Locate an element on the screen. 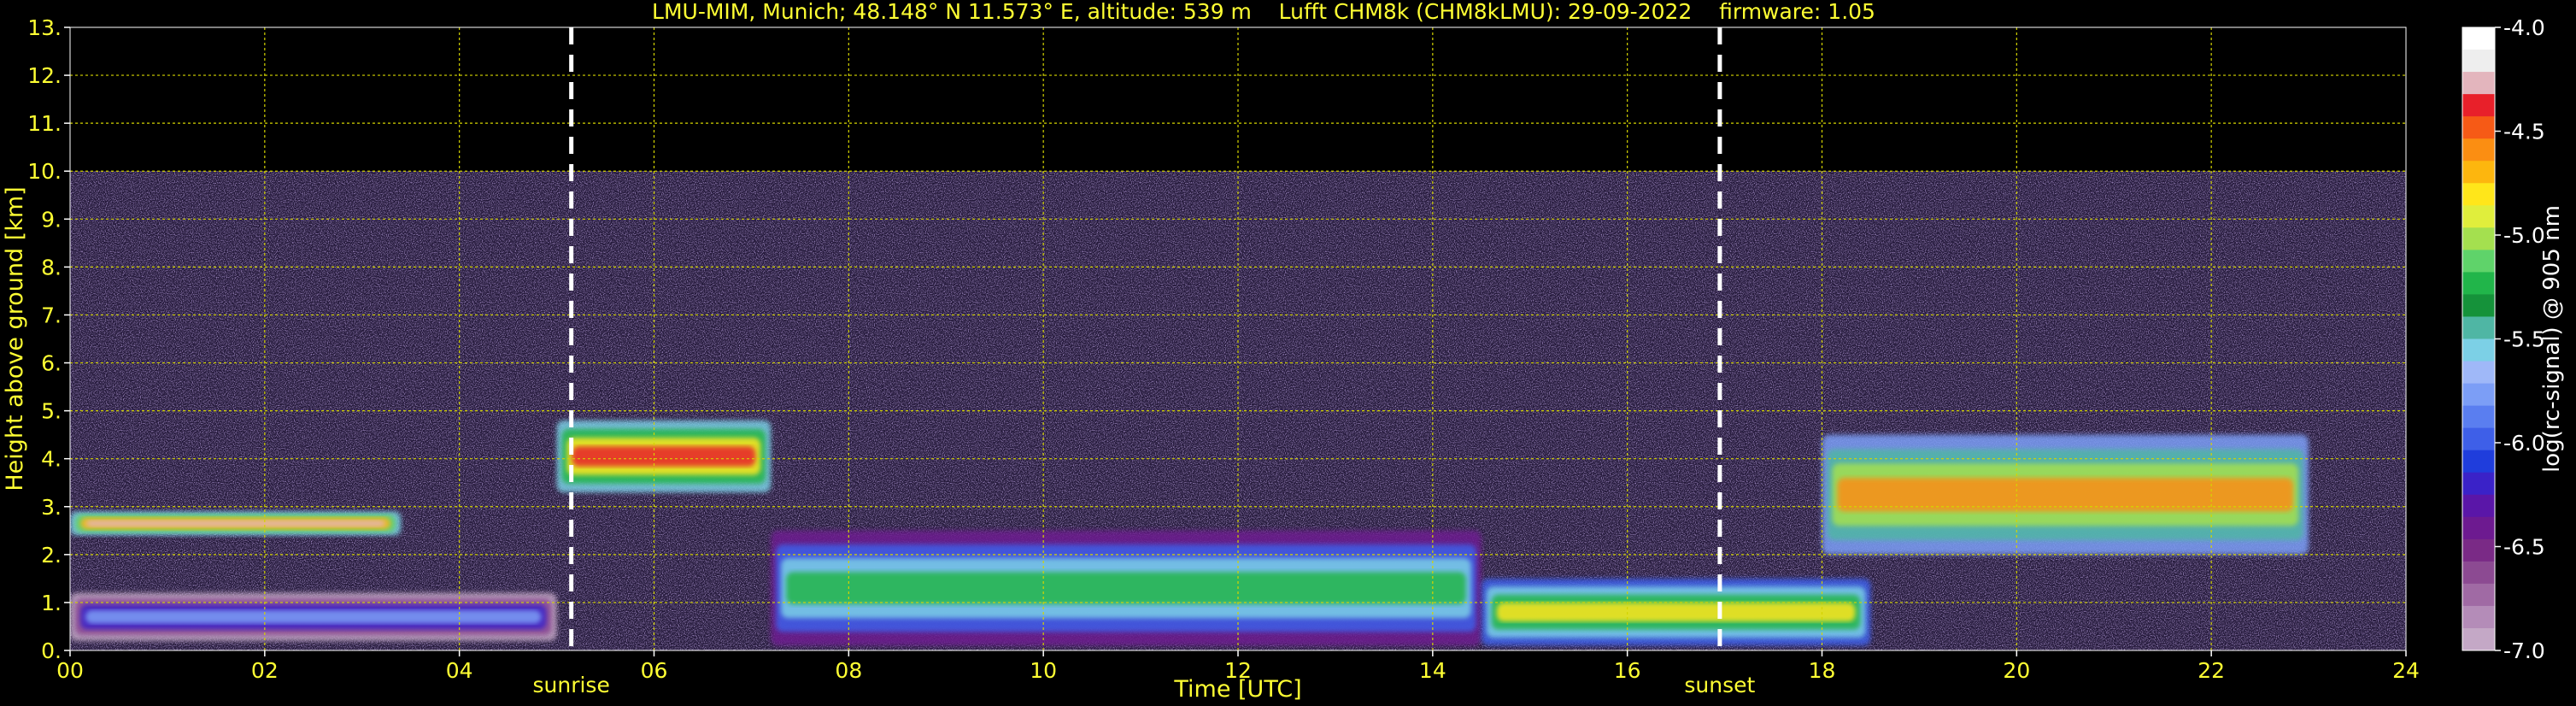 This screenshot has width=2576, height=706. colorbar-label: log(rc-signal) @ 905 nm is located at coordinates (2552, 339).